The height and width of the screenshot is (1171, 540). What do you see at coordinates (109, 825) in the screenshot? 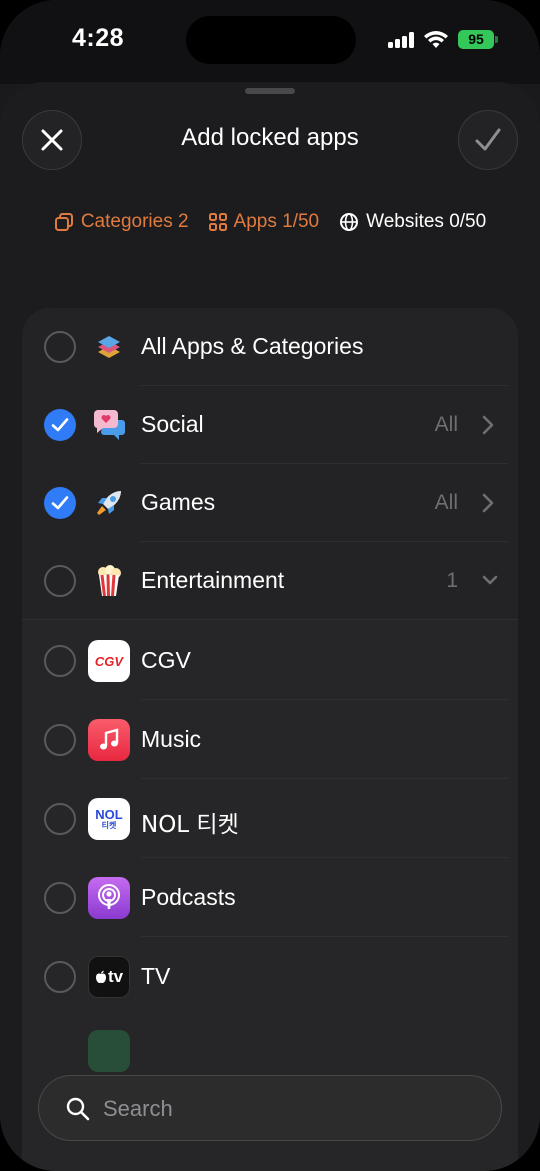
I see `nol-logo-subtext: 티켓` at bounding box center [109, 825].